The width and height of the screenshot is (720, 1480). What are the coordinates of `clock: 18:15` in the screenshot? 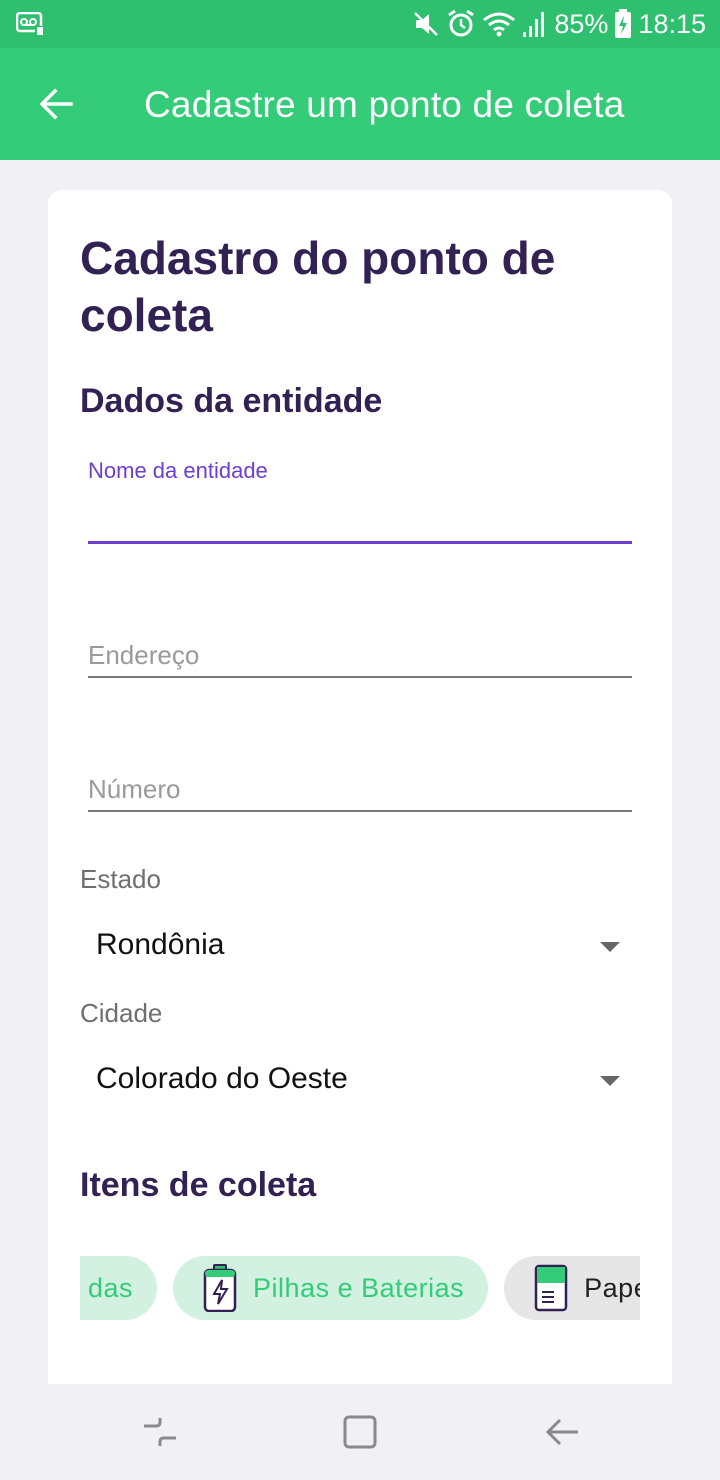 It's located at (672, 23).